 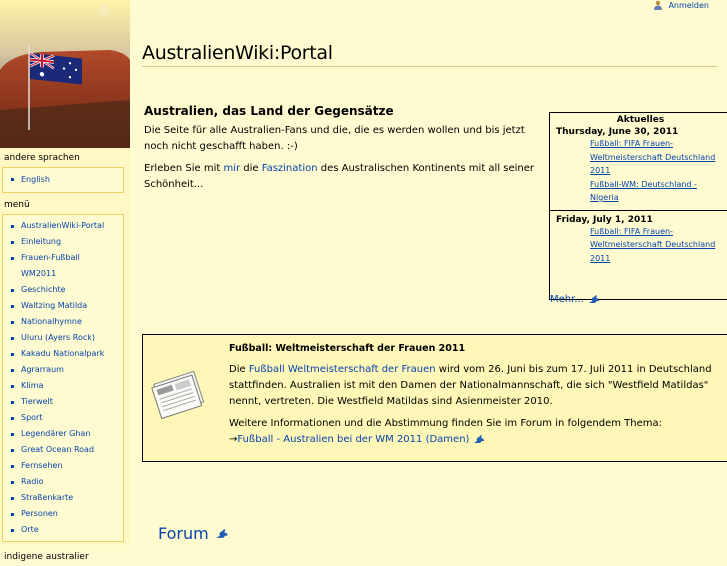 What do you see at coordinates (231, 168) in the screenshot?
I see `mir-link: mir` at bounding box center [231, 168].